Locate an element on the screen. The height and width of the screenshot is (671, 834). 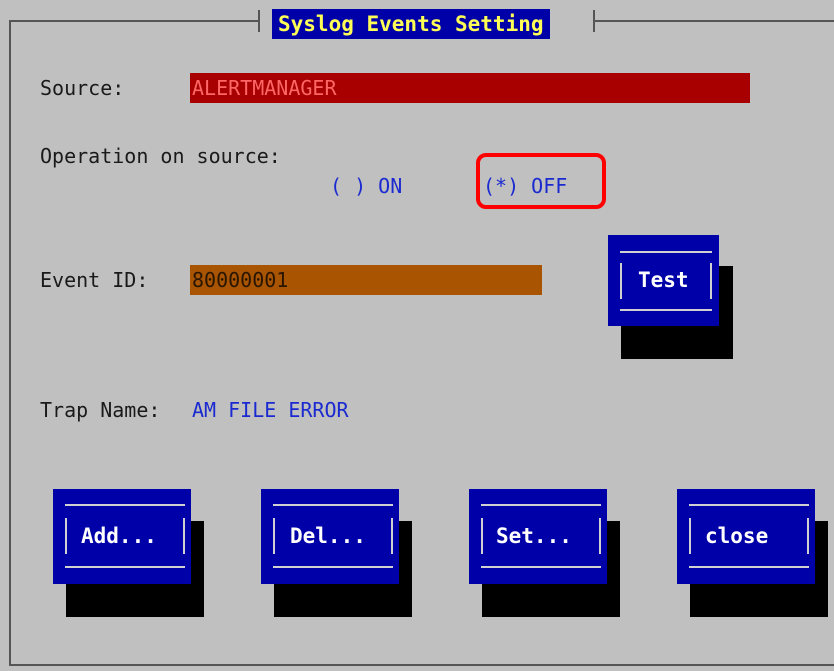
test-button-bar-right is located at coordinates (711, 281).